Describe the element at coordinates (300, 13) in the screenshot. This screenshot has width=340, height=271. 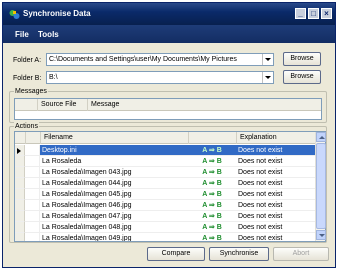
I see `minimize-button: _` at that location.